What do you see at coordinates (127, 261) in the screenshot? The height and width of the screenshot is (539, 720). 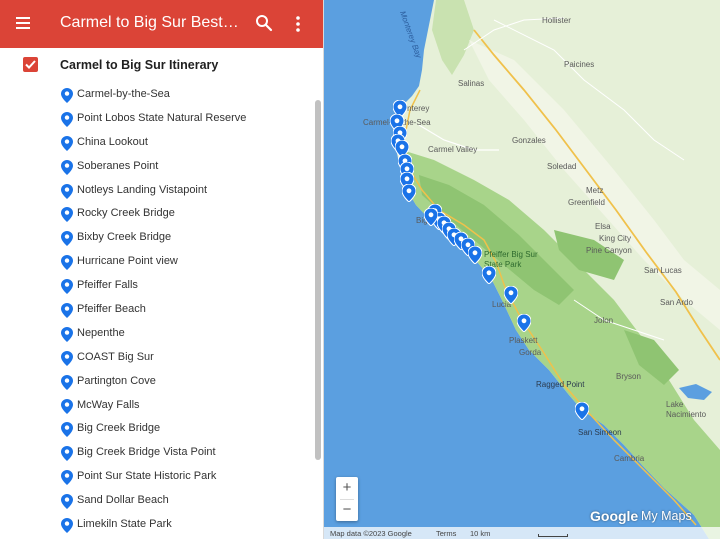 I see `place-label: Hurricane Point view` at bounding box center [127, 261].